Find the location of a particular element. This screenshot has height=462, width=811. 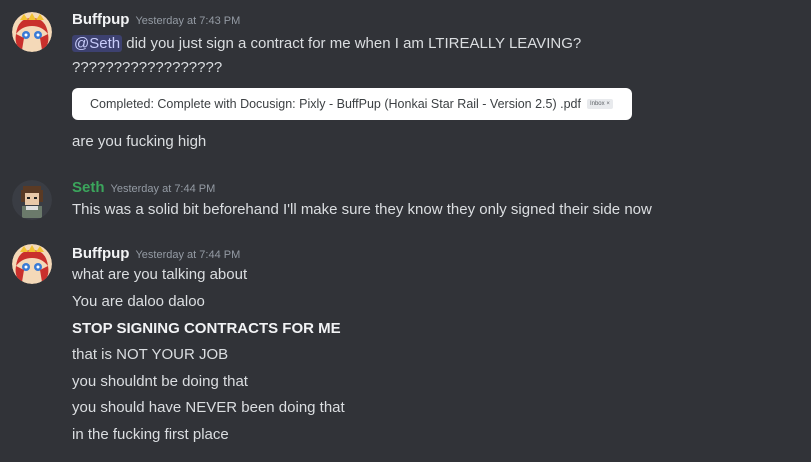

inbox-label-tag: Inbox × is located at coordinates (599, 104).